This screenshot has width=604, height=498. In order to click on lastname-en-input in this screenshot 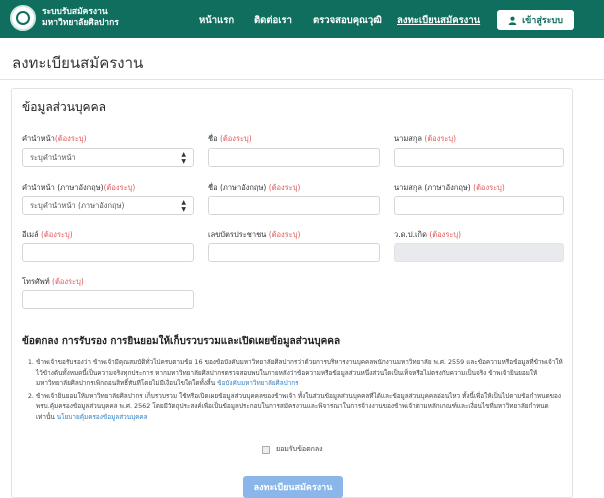, I will do `click(479, 205)`.